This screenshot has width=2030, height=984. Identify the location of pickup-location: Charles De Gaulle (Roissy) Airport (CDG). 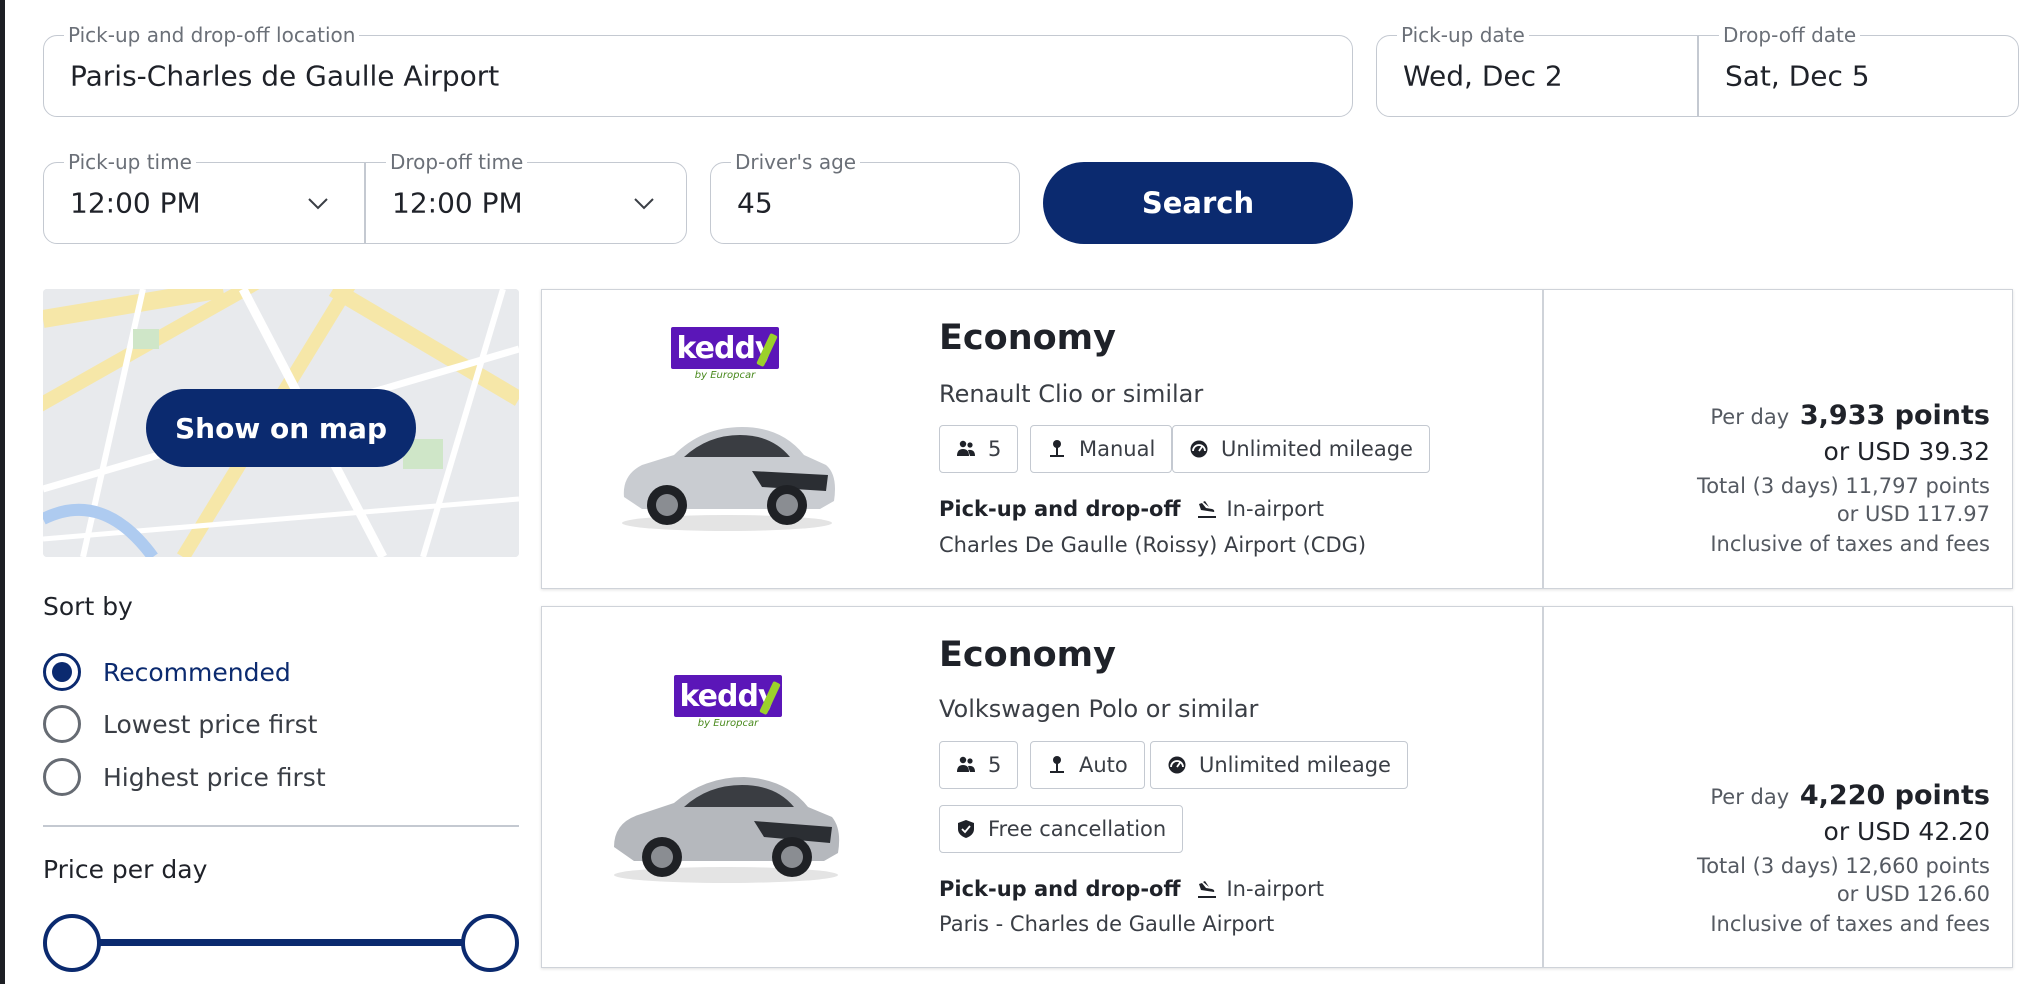
(1153, 545).